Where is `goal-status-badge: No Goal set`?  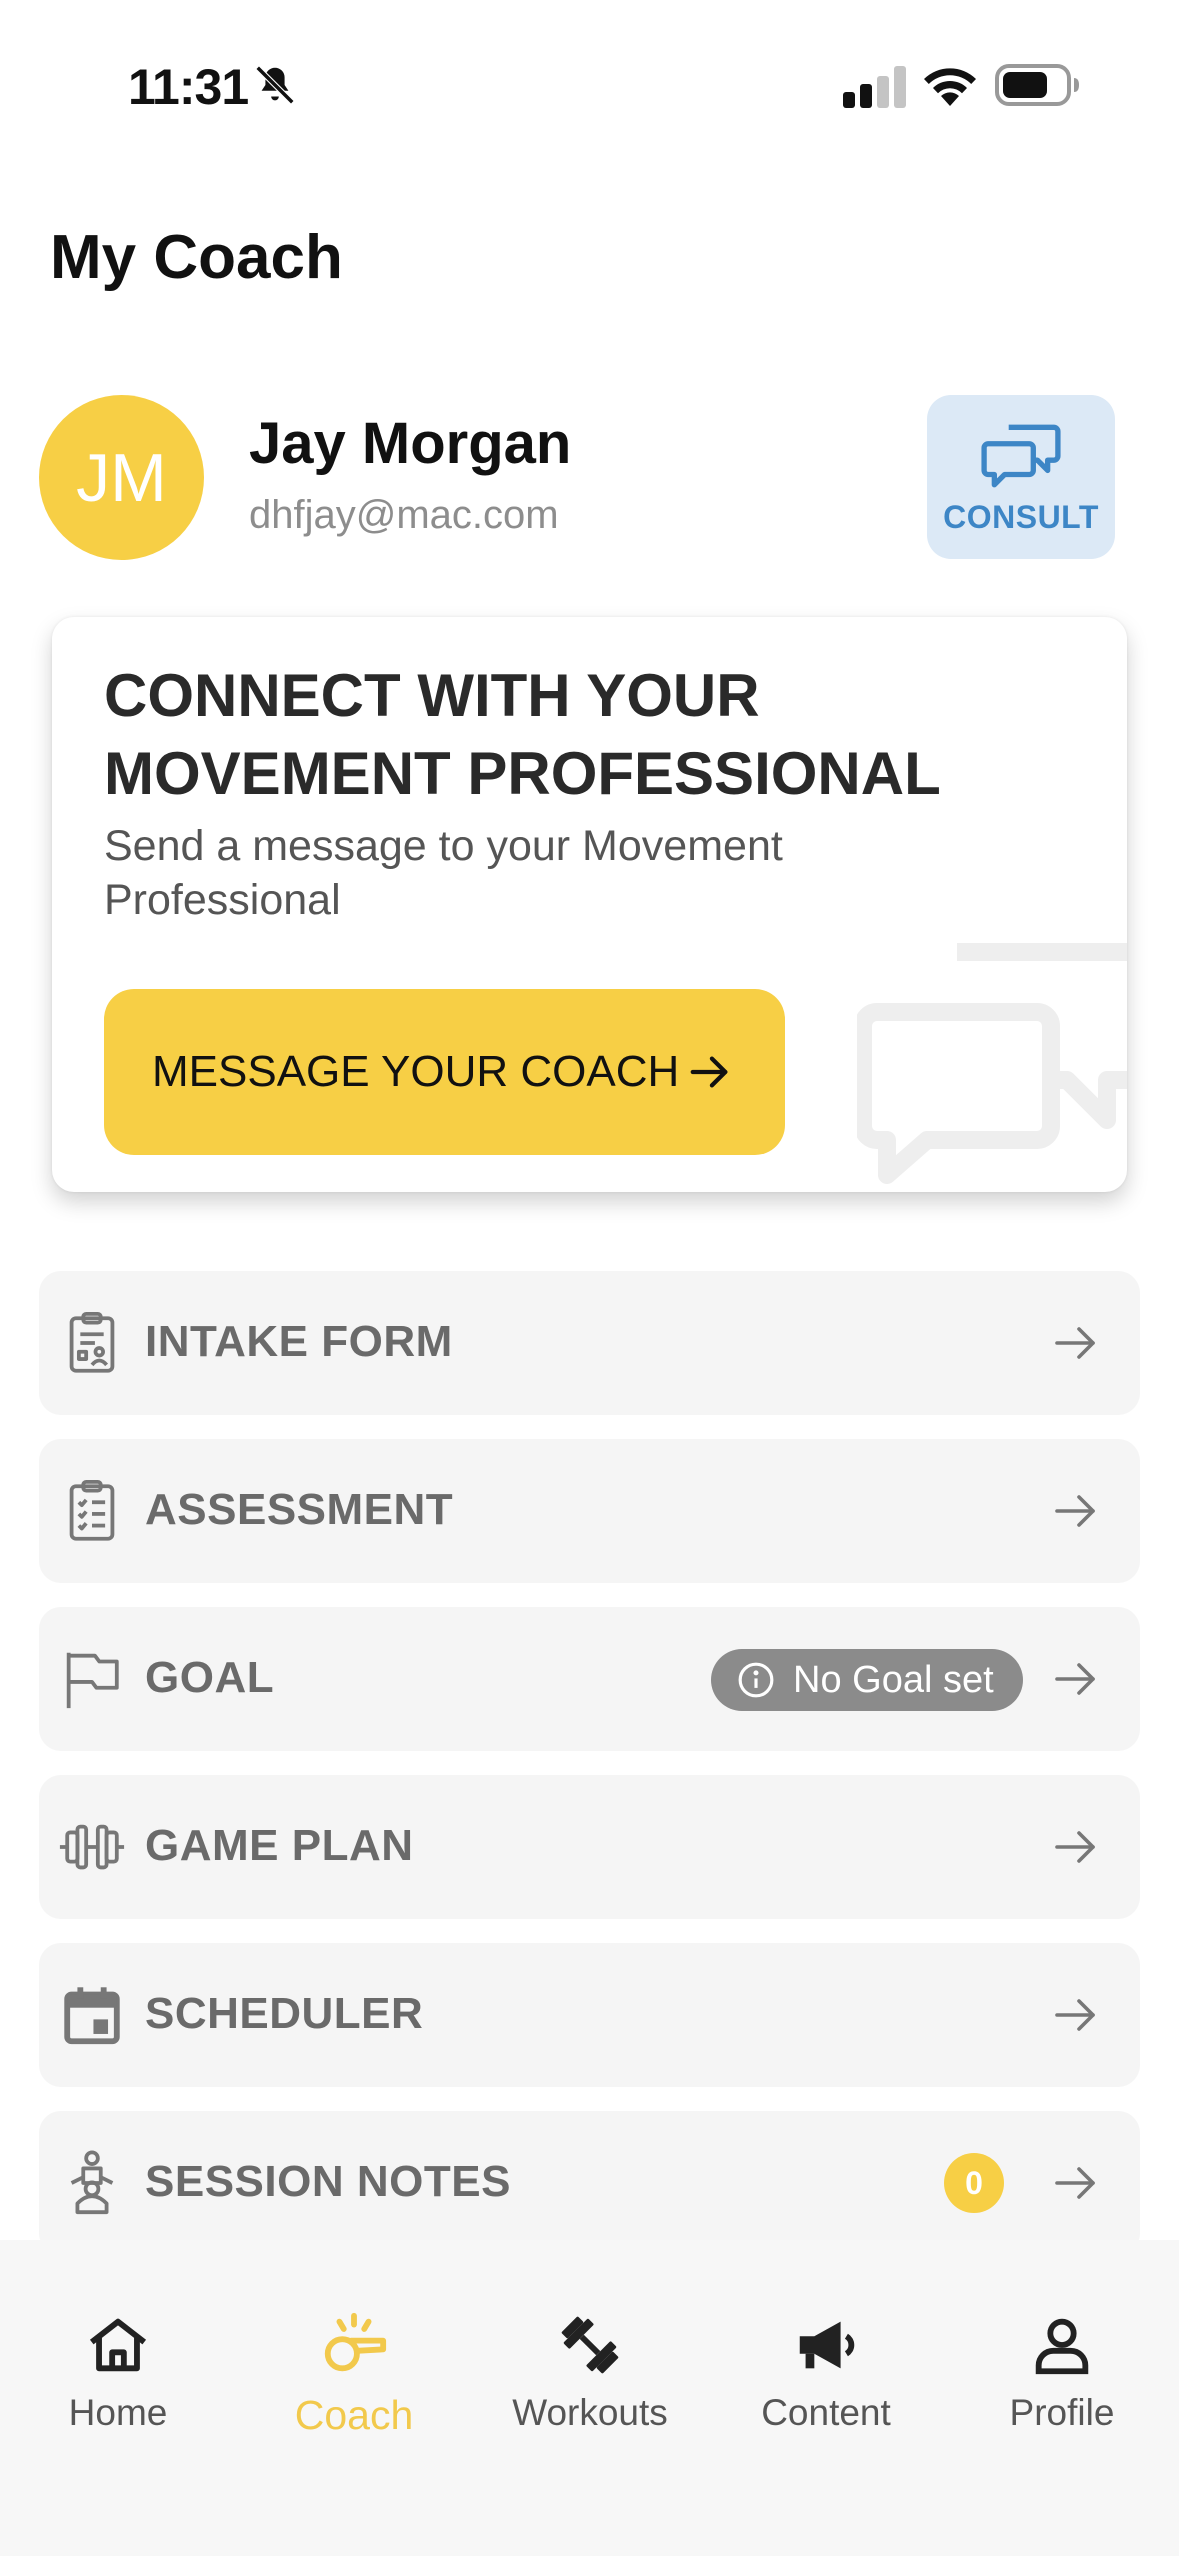 goal-status-badge: No Goal set is located at coordinates (867, 1680).